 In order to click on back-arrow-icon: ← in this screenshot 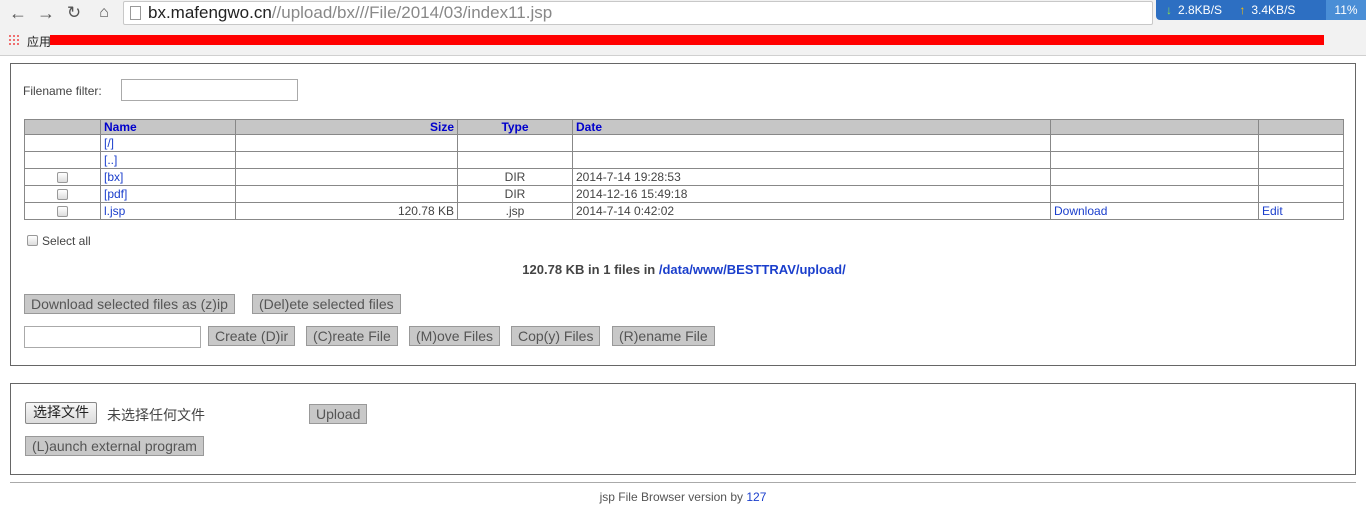, I will do `click(18, 13)`.